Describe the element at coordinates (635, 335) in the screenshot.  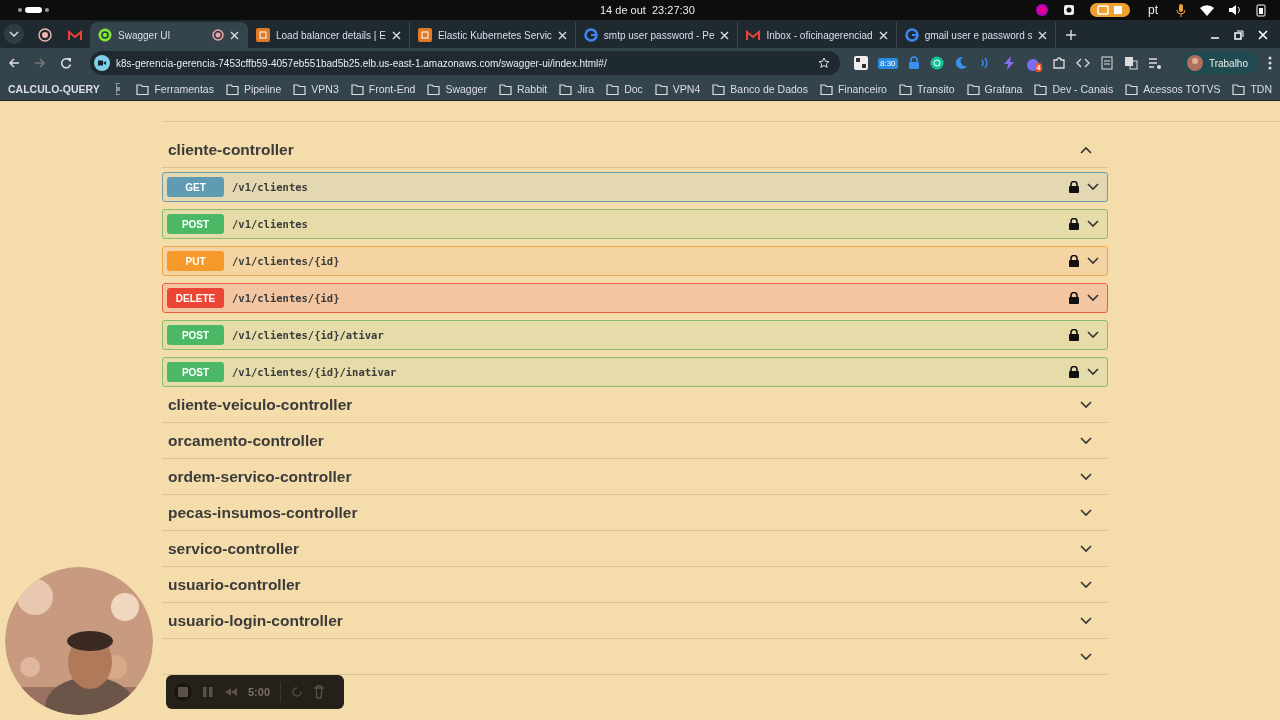
I see `endpoint-row: POST /v1/clientes/{id}/ativar` at that location.